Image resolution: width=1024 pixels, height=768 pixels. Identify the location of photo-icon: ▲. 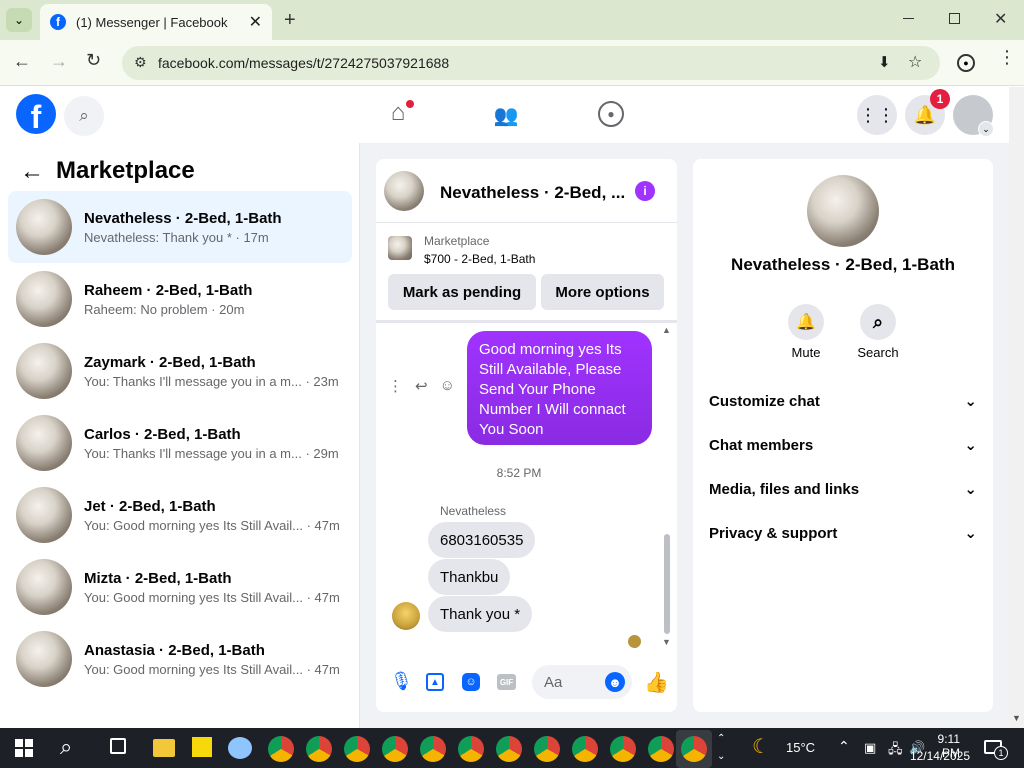
(435, 682).